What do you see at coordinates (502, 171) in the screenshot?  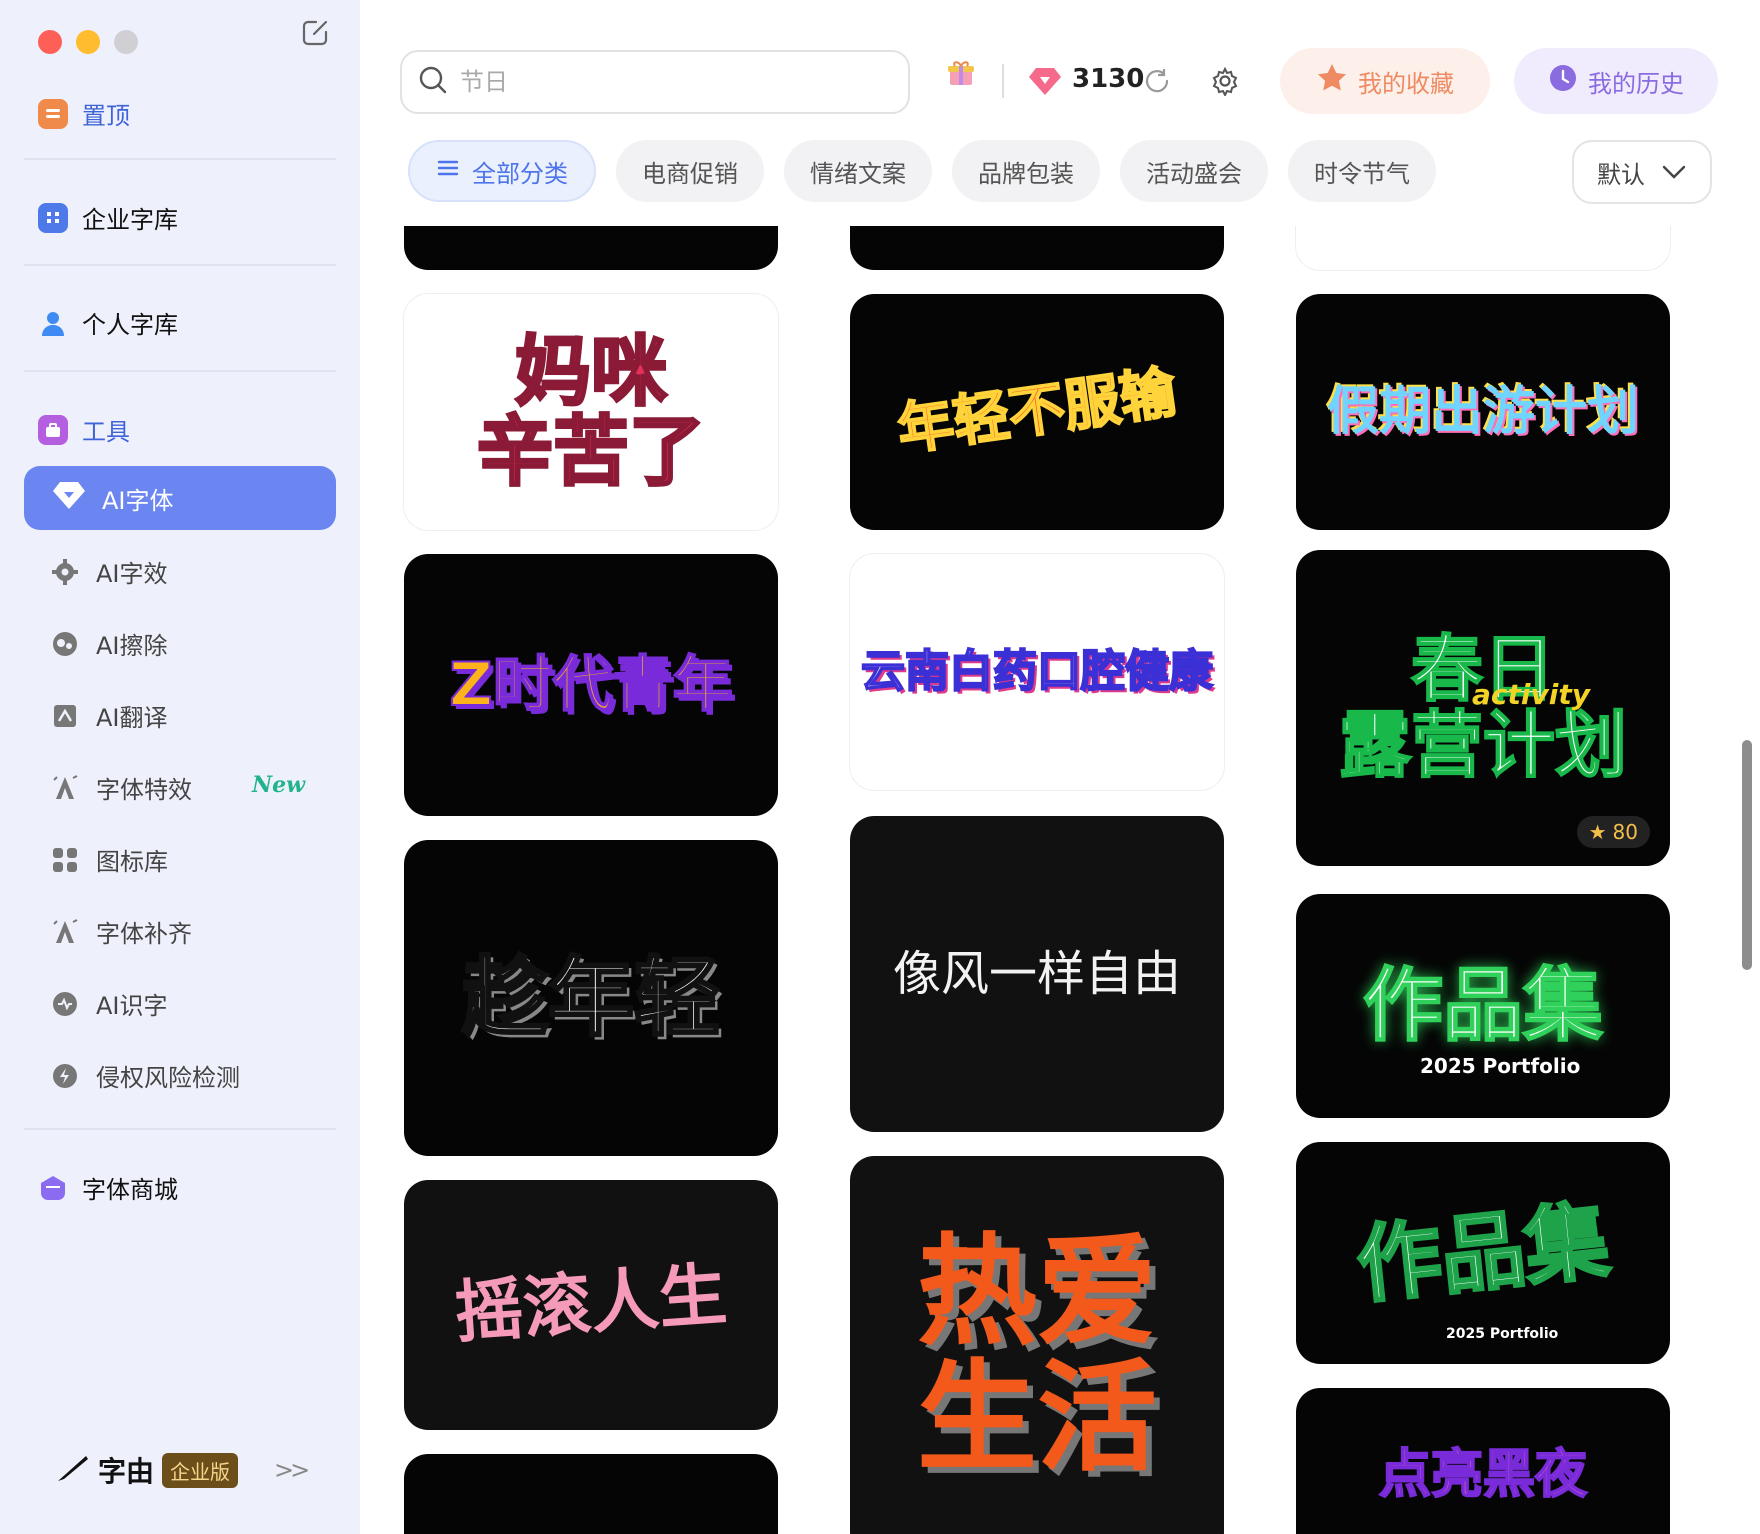 I see `tab-all-categories: 全部分类` at bounding box center [502, 171].